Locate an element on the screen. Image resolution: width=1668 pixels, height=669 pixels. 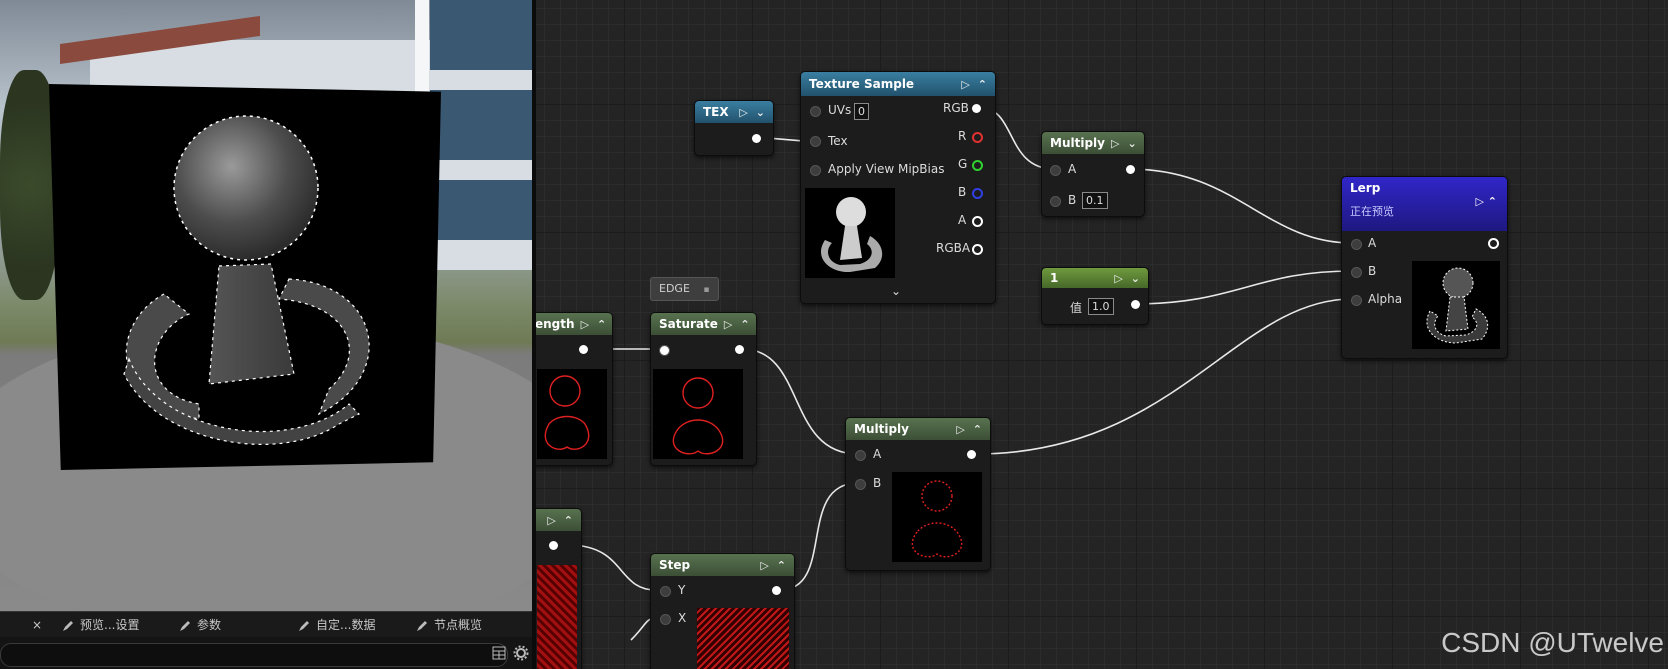
wire-constant-to-lerp-b is located at coordinates (1243, 287).